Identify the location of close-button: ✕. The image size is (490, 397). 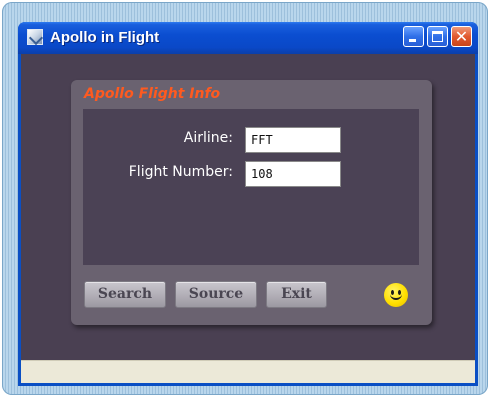
(461, 36).